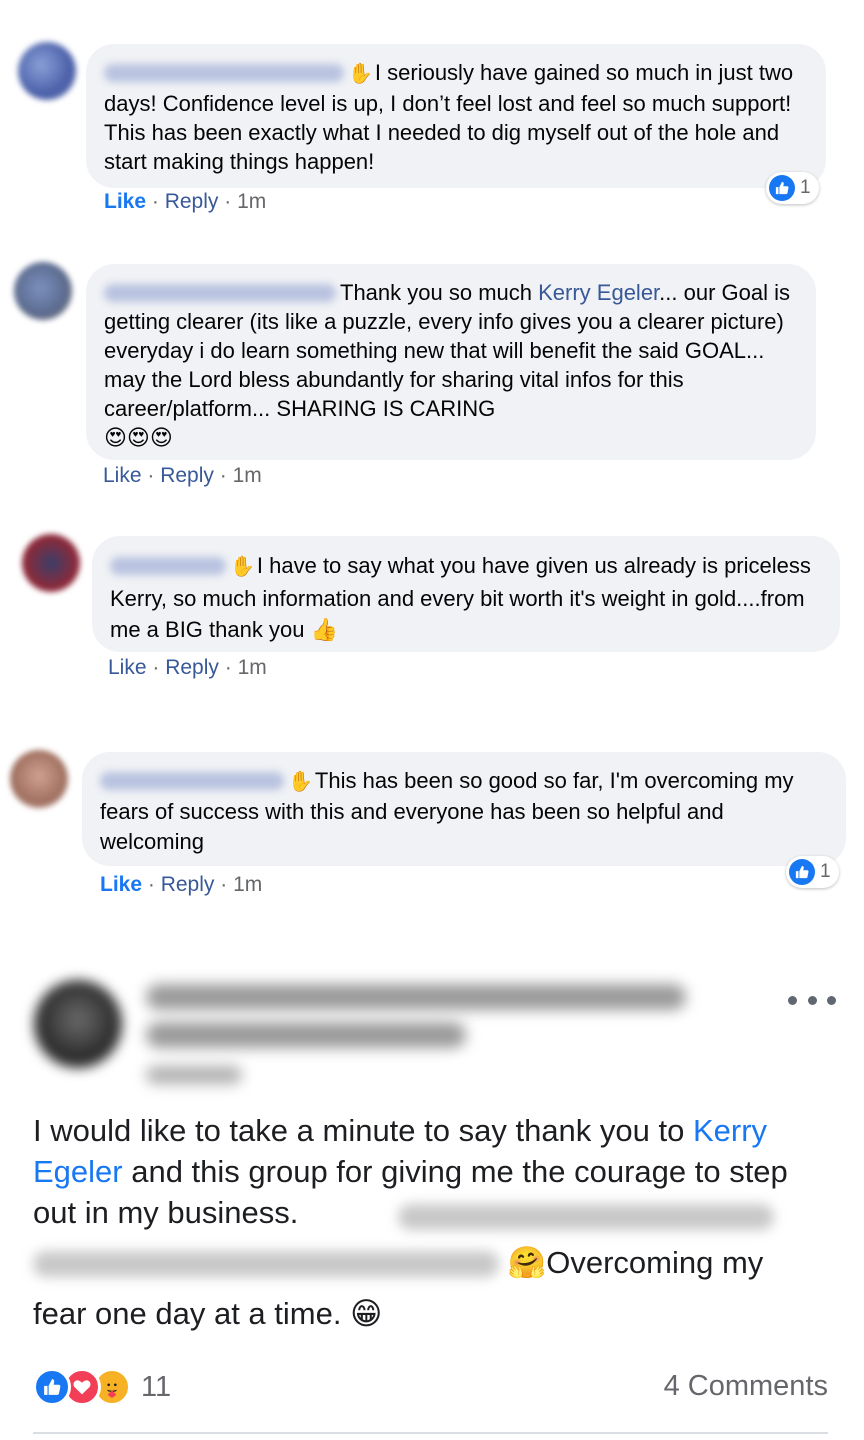 This screenshot has width=864, height=1440. I want to click on mention-link: Kerry Egeler, so click(598, 292).